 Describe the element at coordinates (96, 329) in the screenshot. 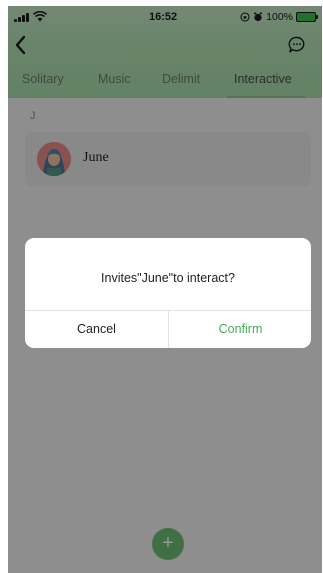

I see `cancel-button: Cancel` at that location.